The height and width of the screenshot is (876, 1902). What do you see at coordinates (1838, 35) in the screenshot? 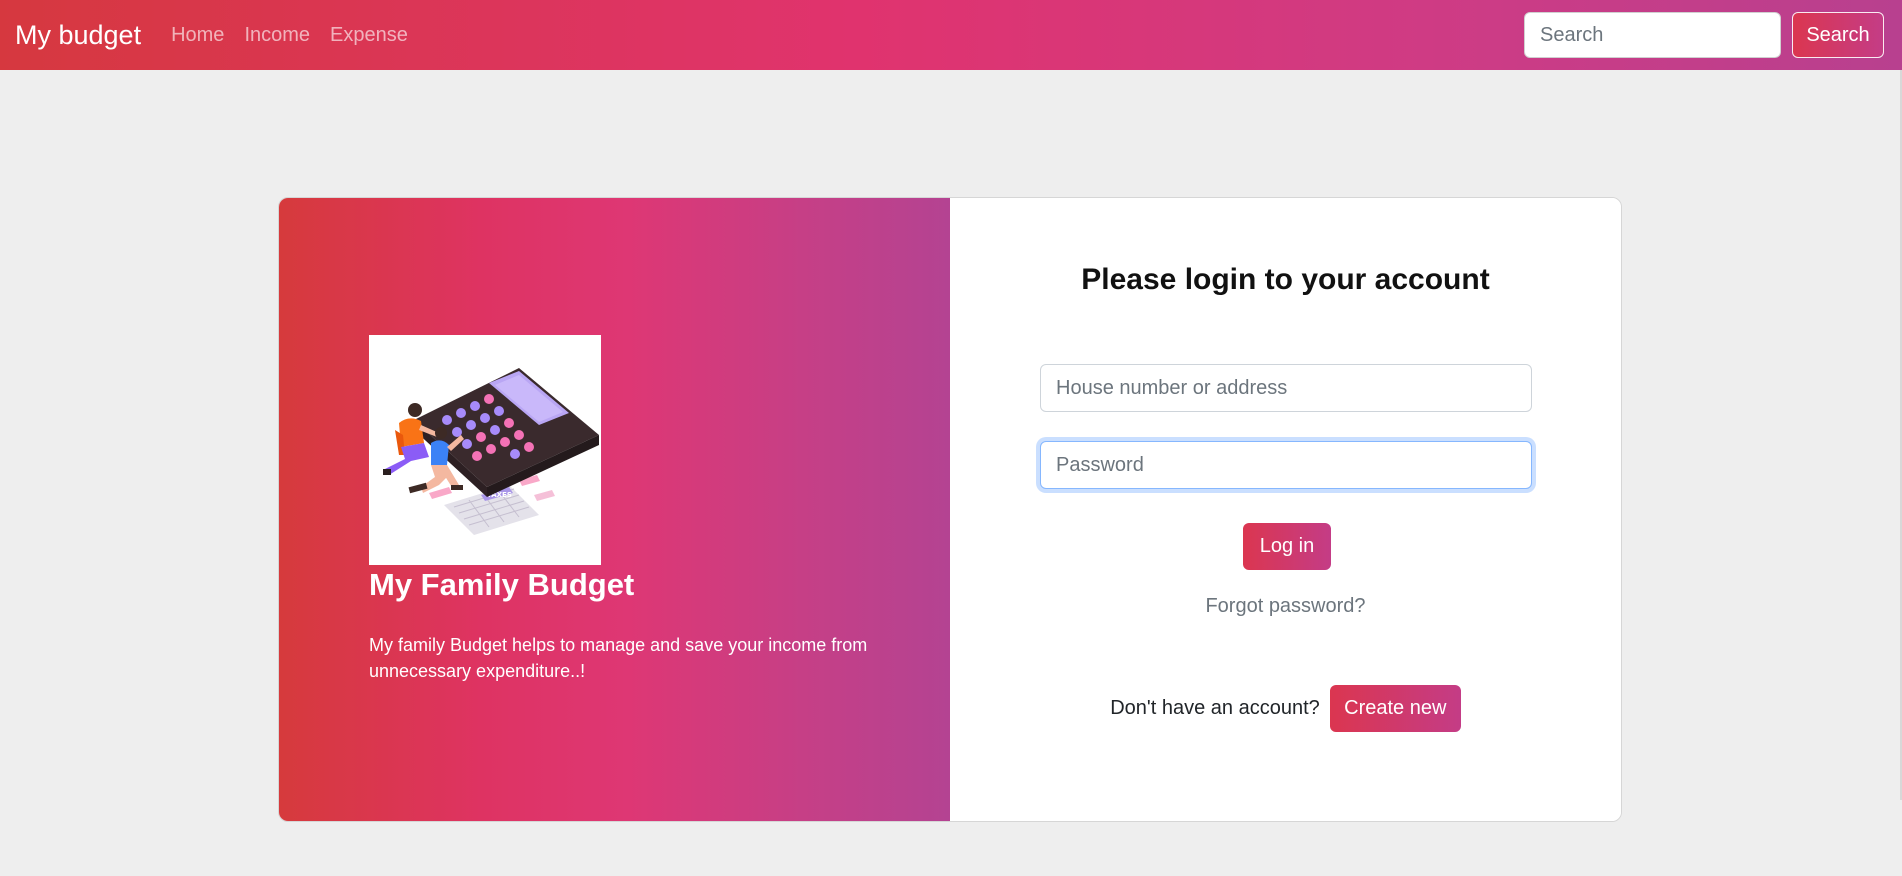
I see `search-button: Search` at bounding box center [1838, 35].